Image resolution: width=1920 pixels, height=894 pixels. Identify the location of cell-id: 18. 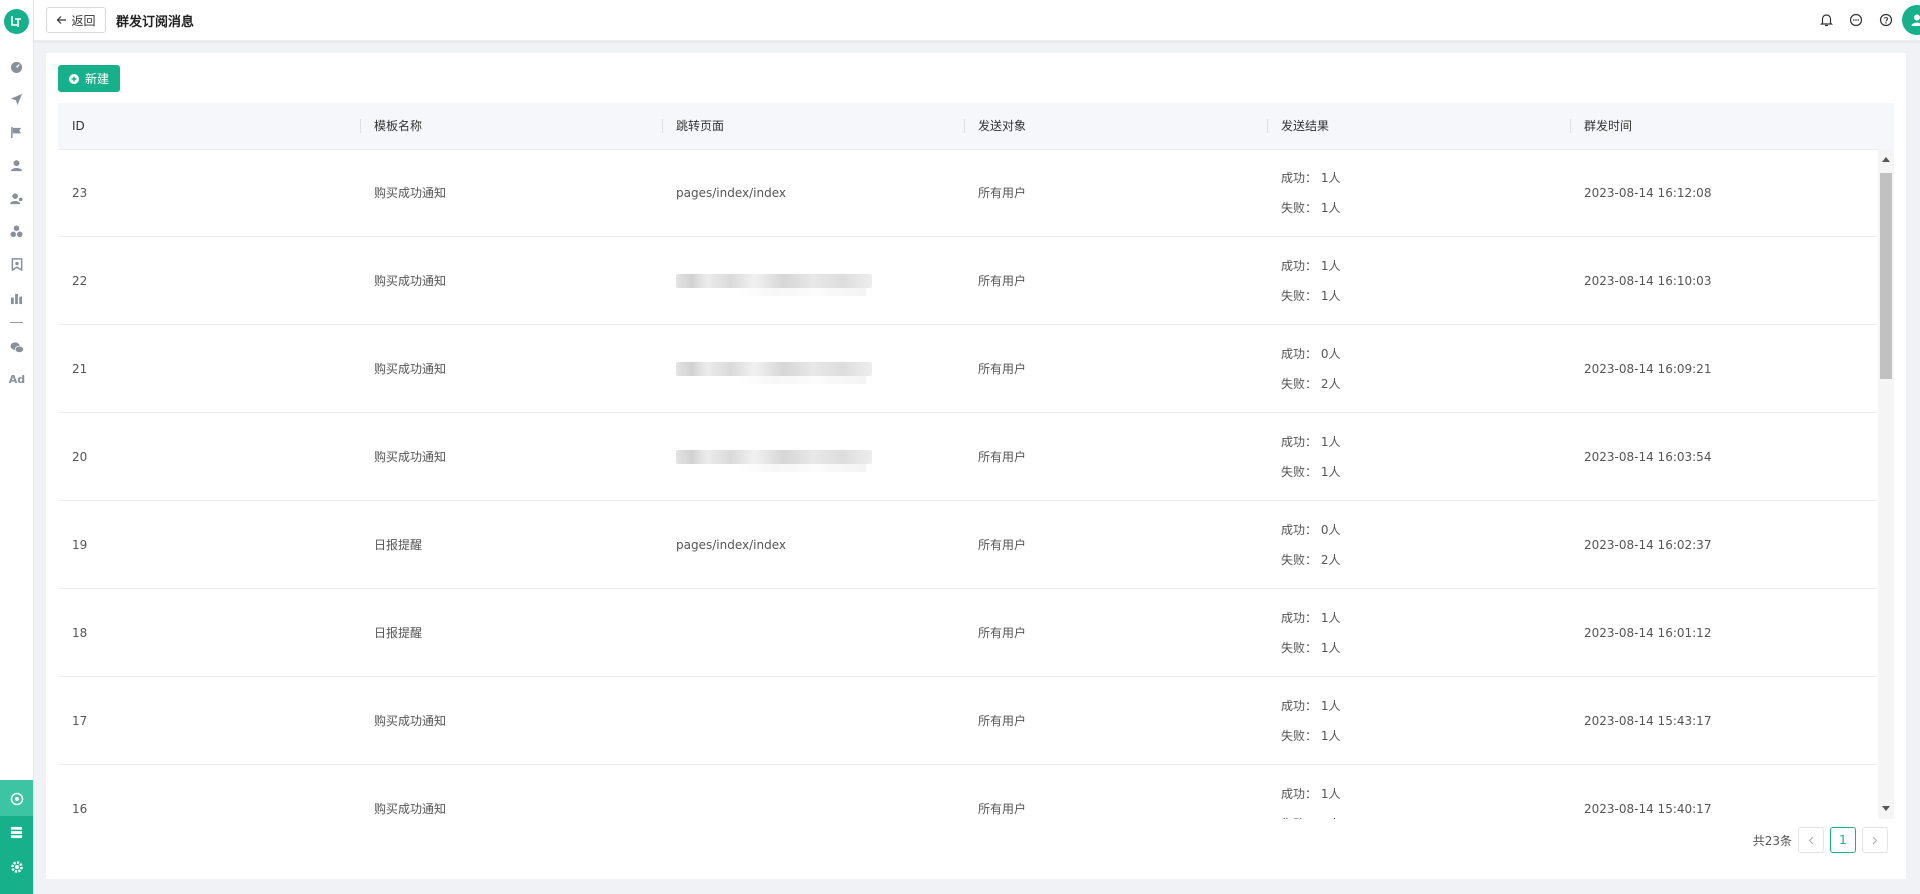
(80, 632).